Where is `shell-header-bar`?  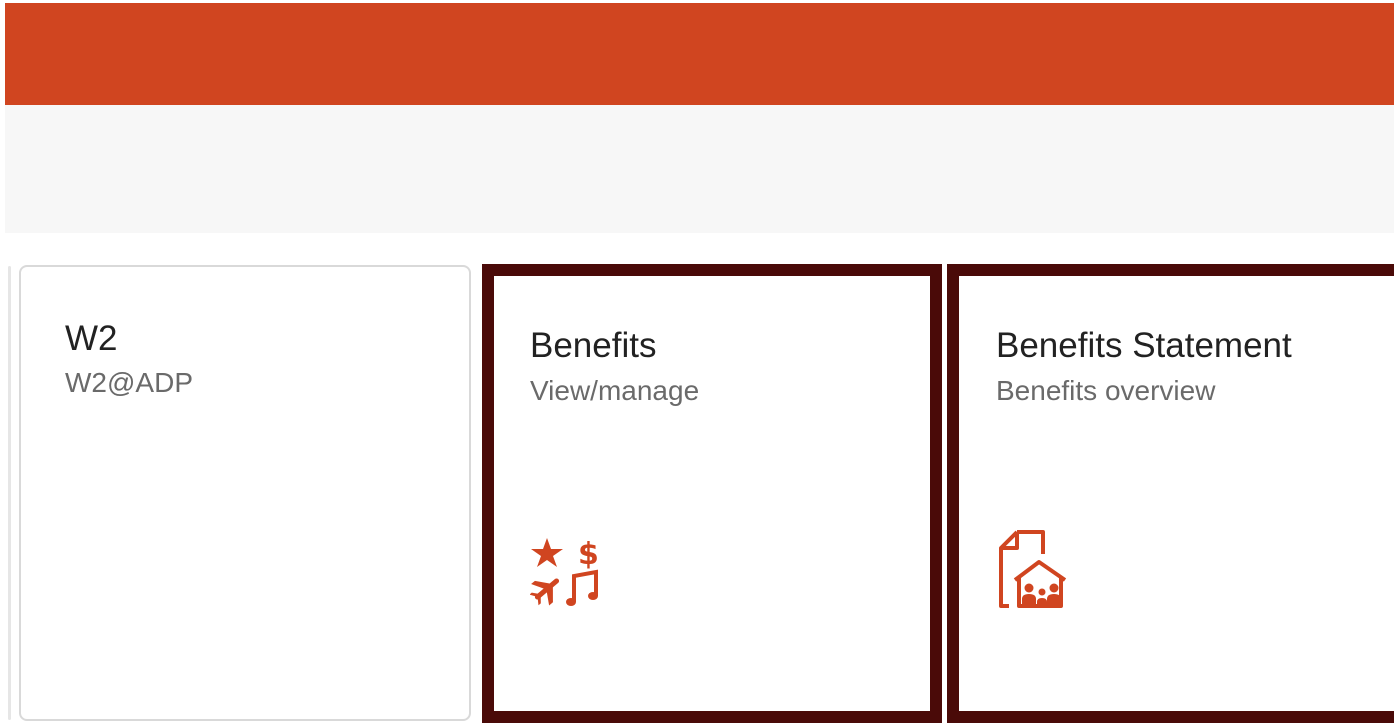
shell-header-bar is located at coordinates (699, 54).